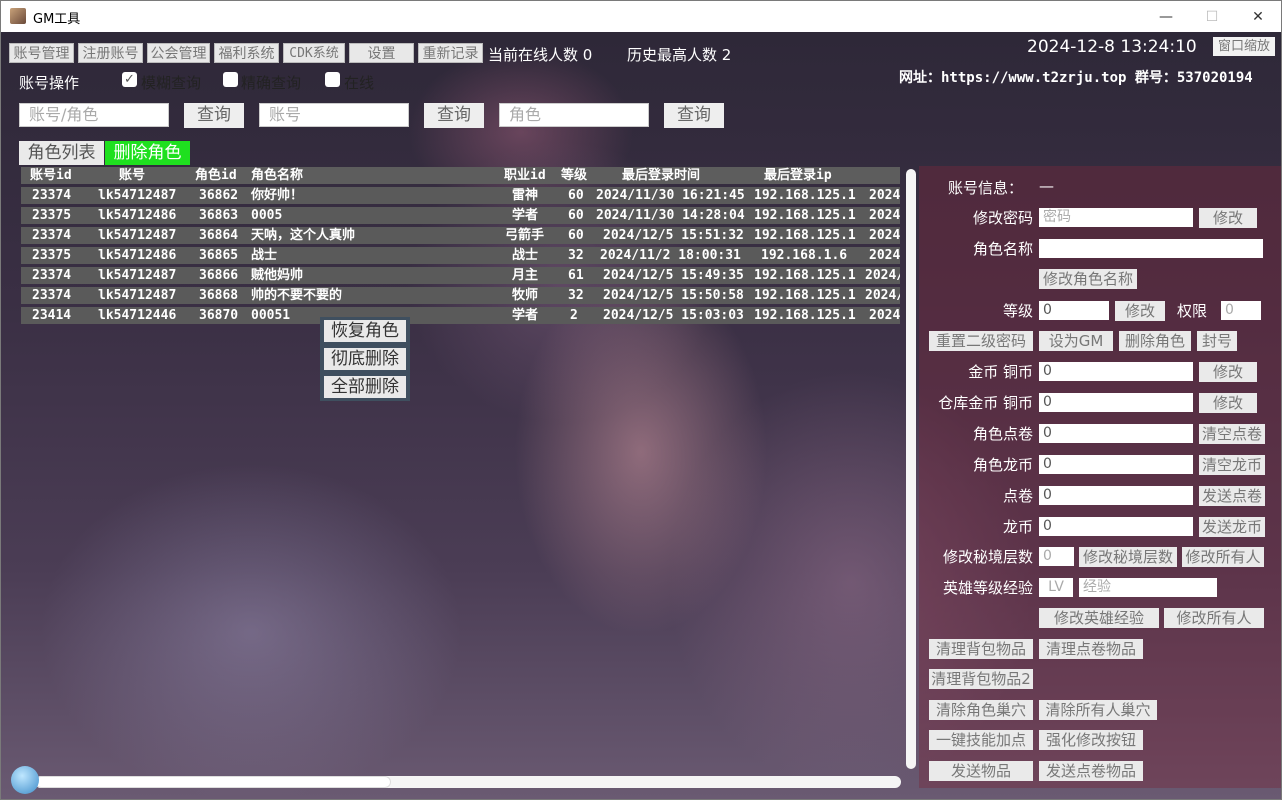  I want to click on fuzzy-checkbox: ✓, so click(129, 79).